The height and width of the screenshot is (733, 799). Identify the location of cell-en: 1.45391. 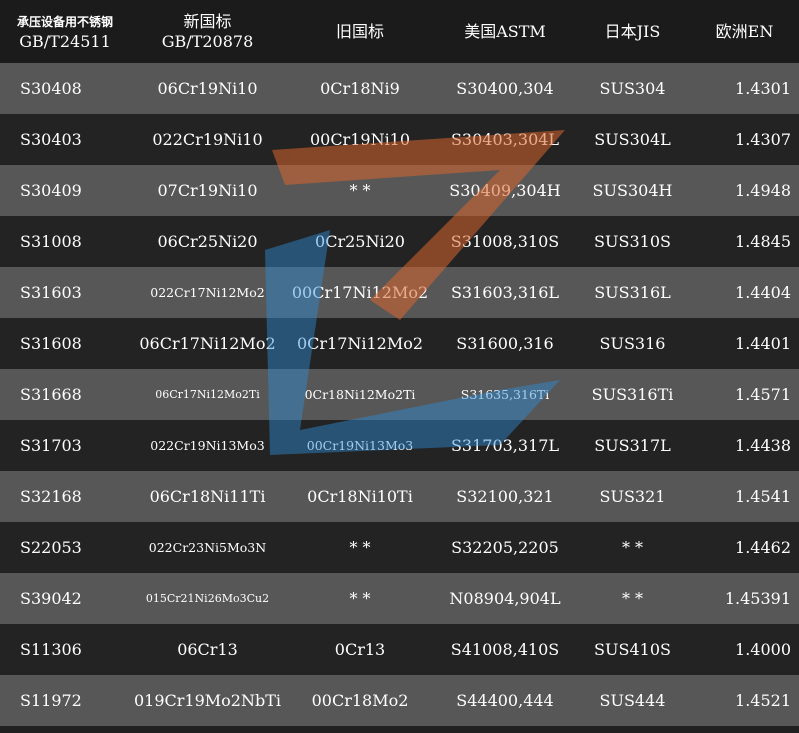
(757, 598).